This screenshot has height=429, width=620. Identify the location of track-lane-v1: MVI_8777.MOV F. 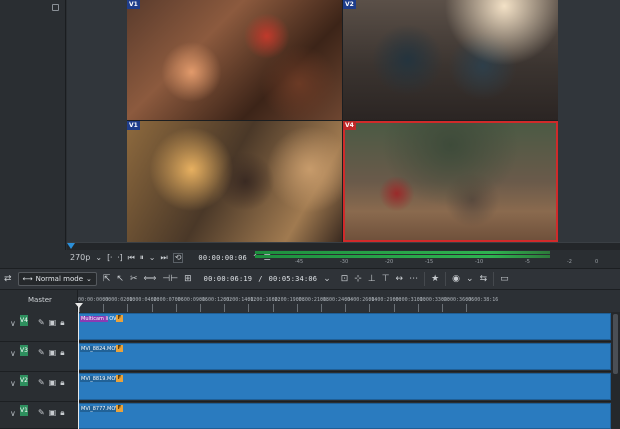
(344, 415).